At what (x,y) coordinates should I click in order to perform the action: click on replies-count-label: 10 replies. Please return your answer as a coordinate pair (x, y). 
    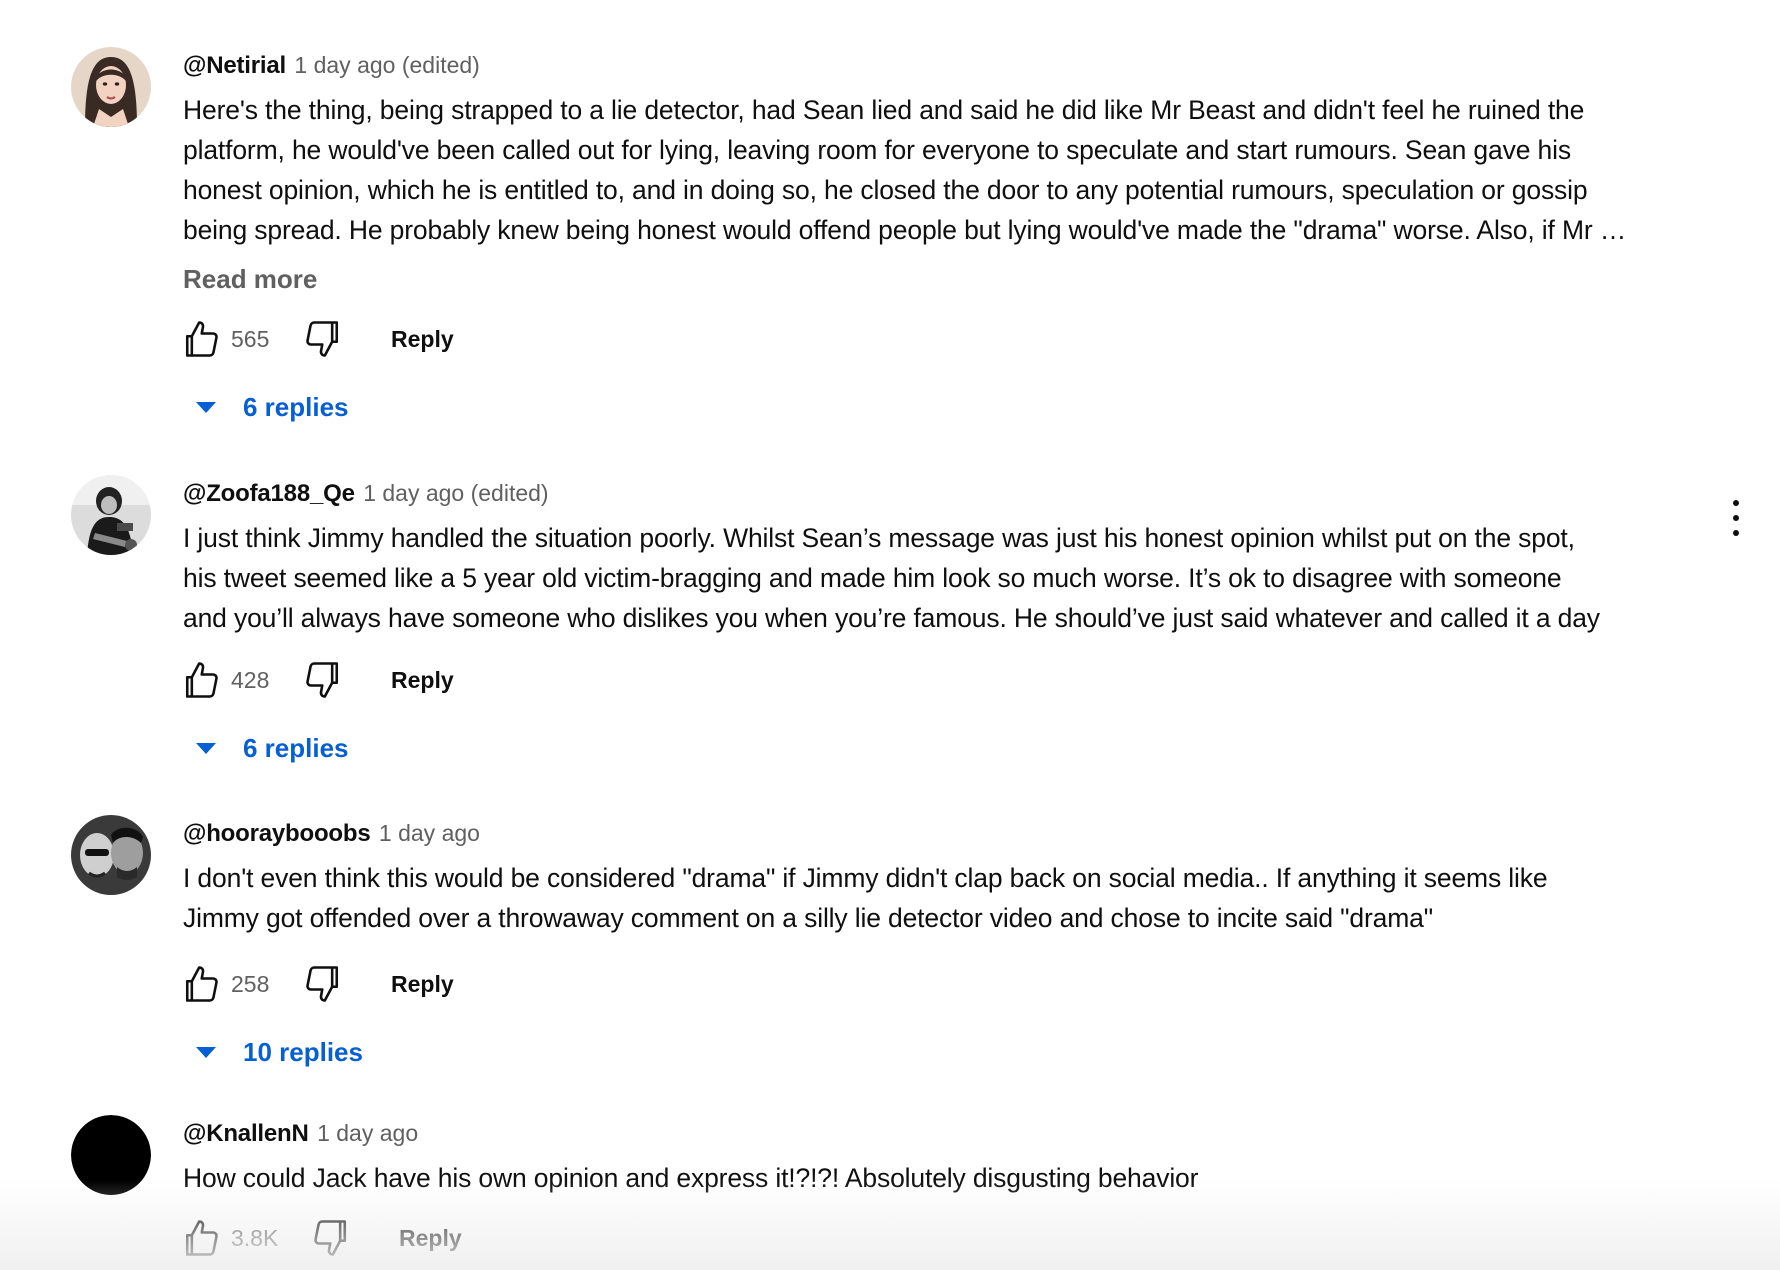
    Looking at the image, I should click on (303, 1052).